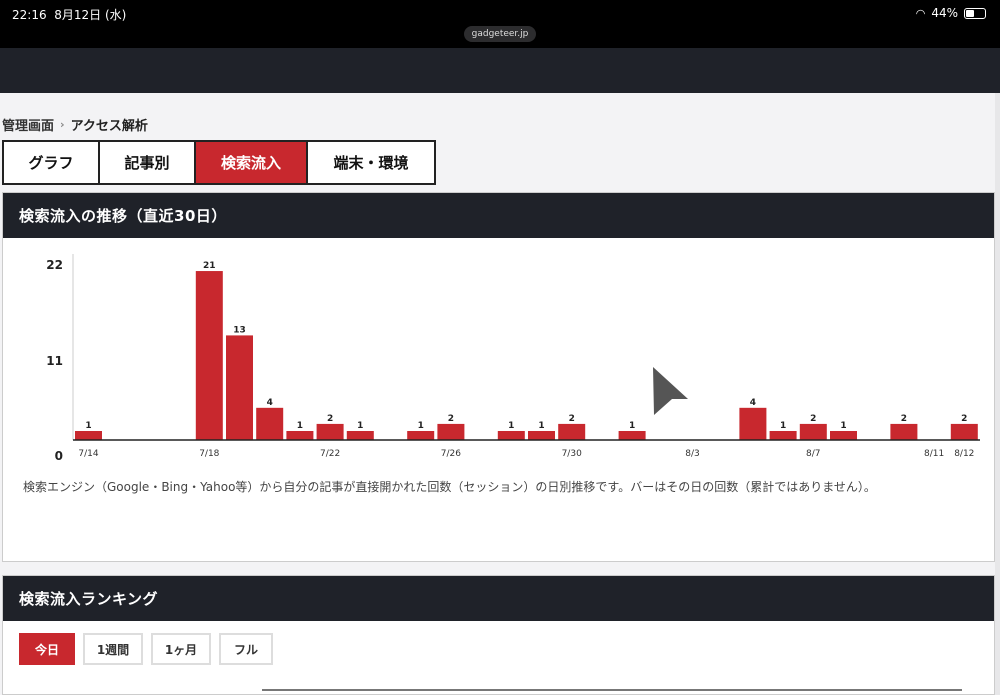 The image size is (1000, 695). Describe the element at coordinates (51, 162) in the screenshot. I see `tab-graph: グラフ` at that location.